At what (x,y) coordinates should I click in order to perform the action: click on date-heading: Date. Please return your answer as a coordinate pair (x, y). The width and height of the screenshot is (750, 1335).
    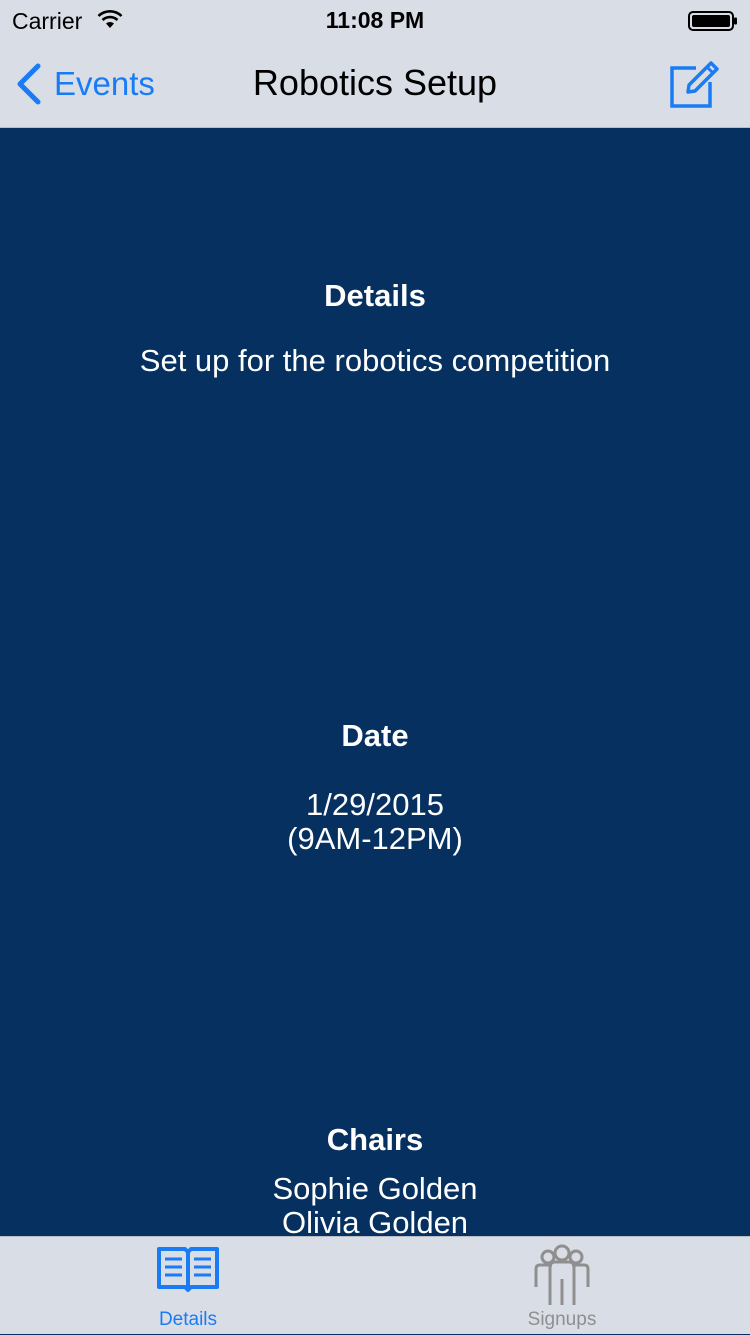
    Looking at the image, I should click on (375, 735).